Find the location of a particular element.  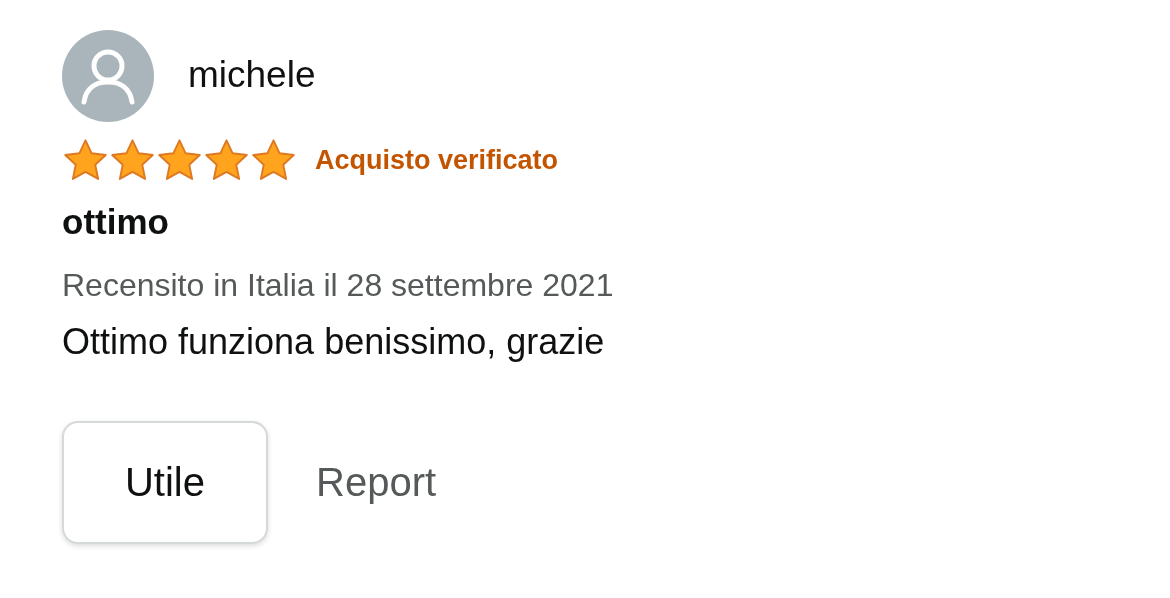

review-date: Recensito in Italia il 28 settembre 2021 is located at coordinates (338, 285).